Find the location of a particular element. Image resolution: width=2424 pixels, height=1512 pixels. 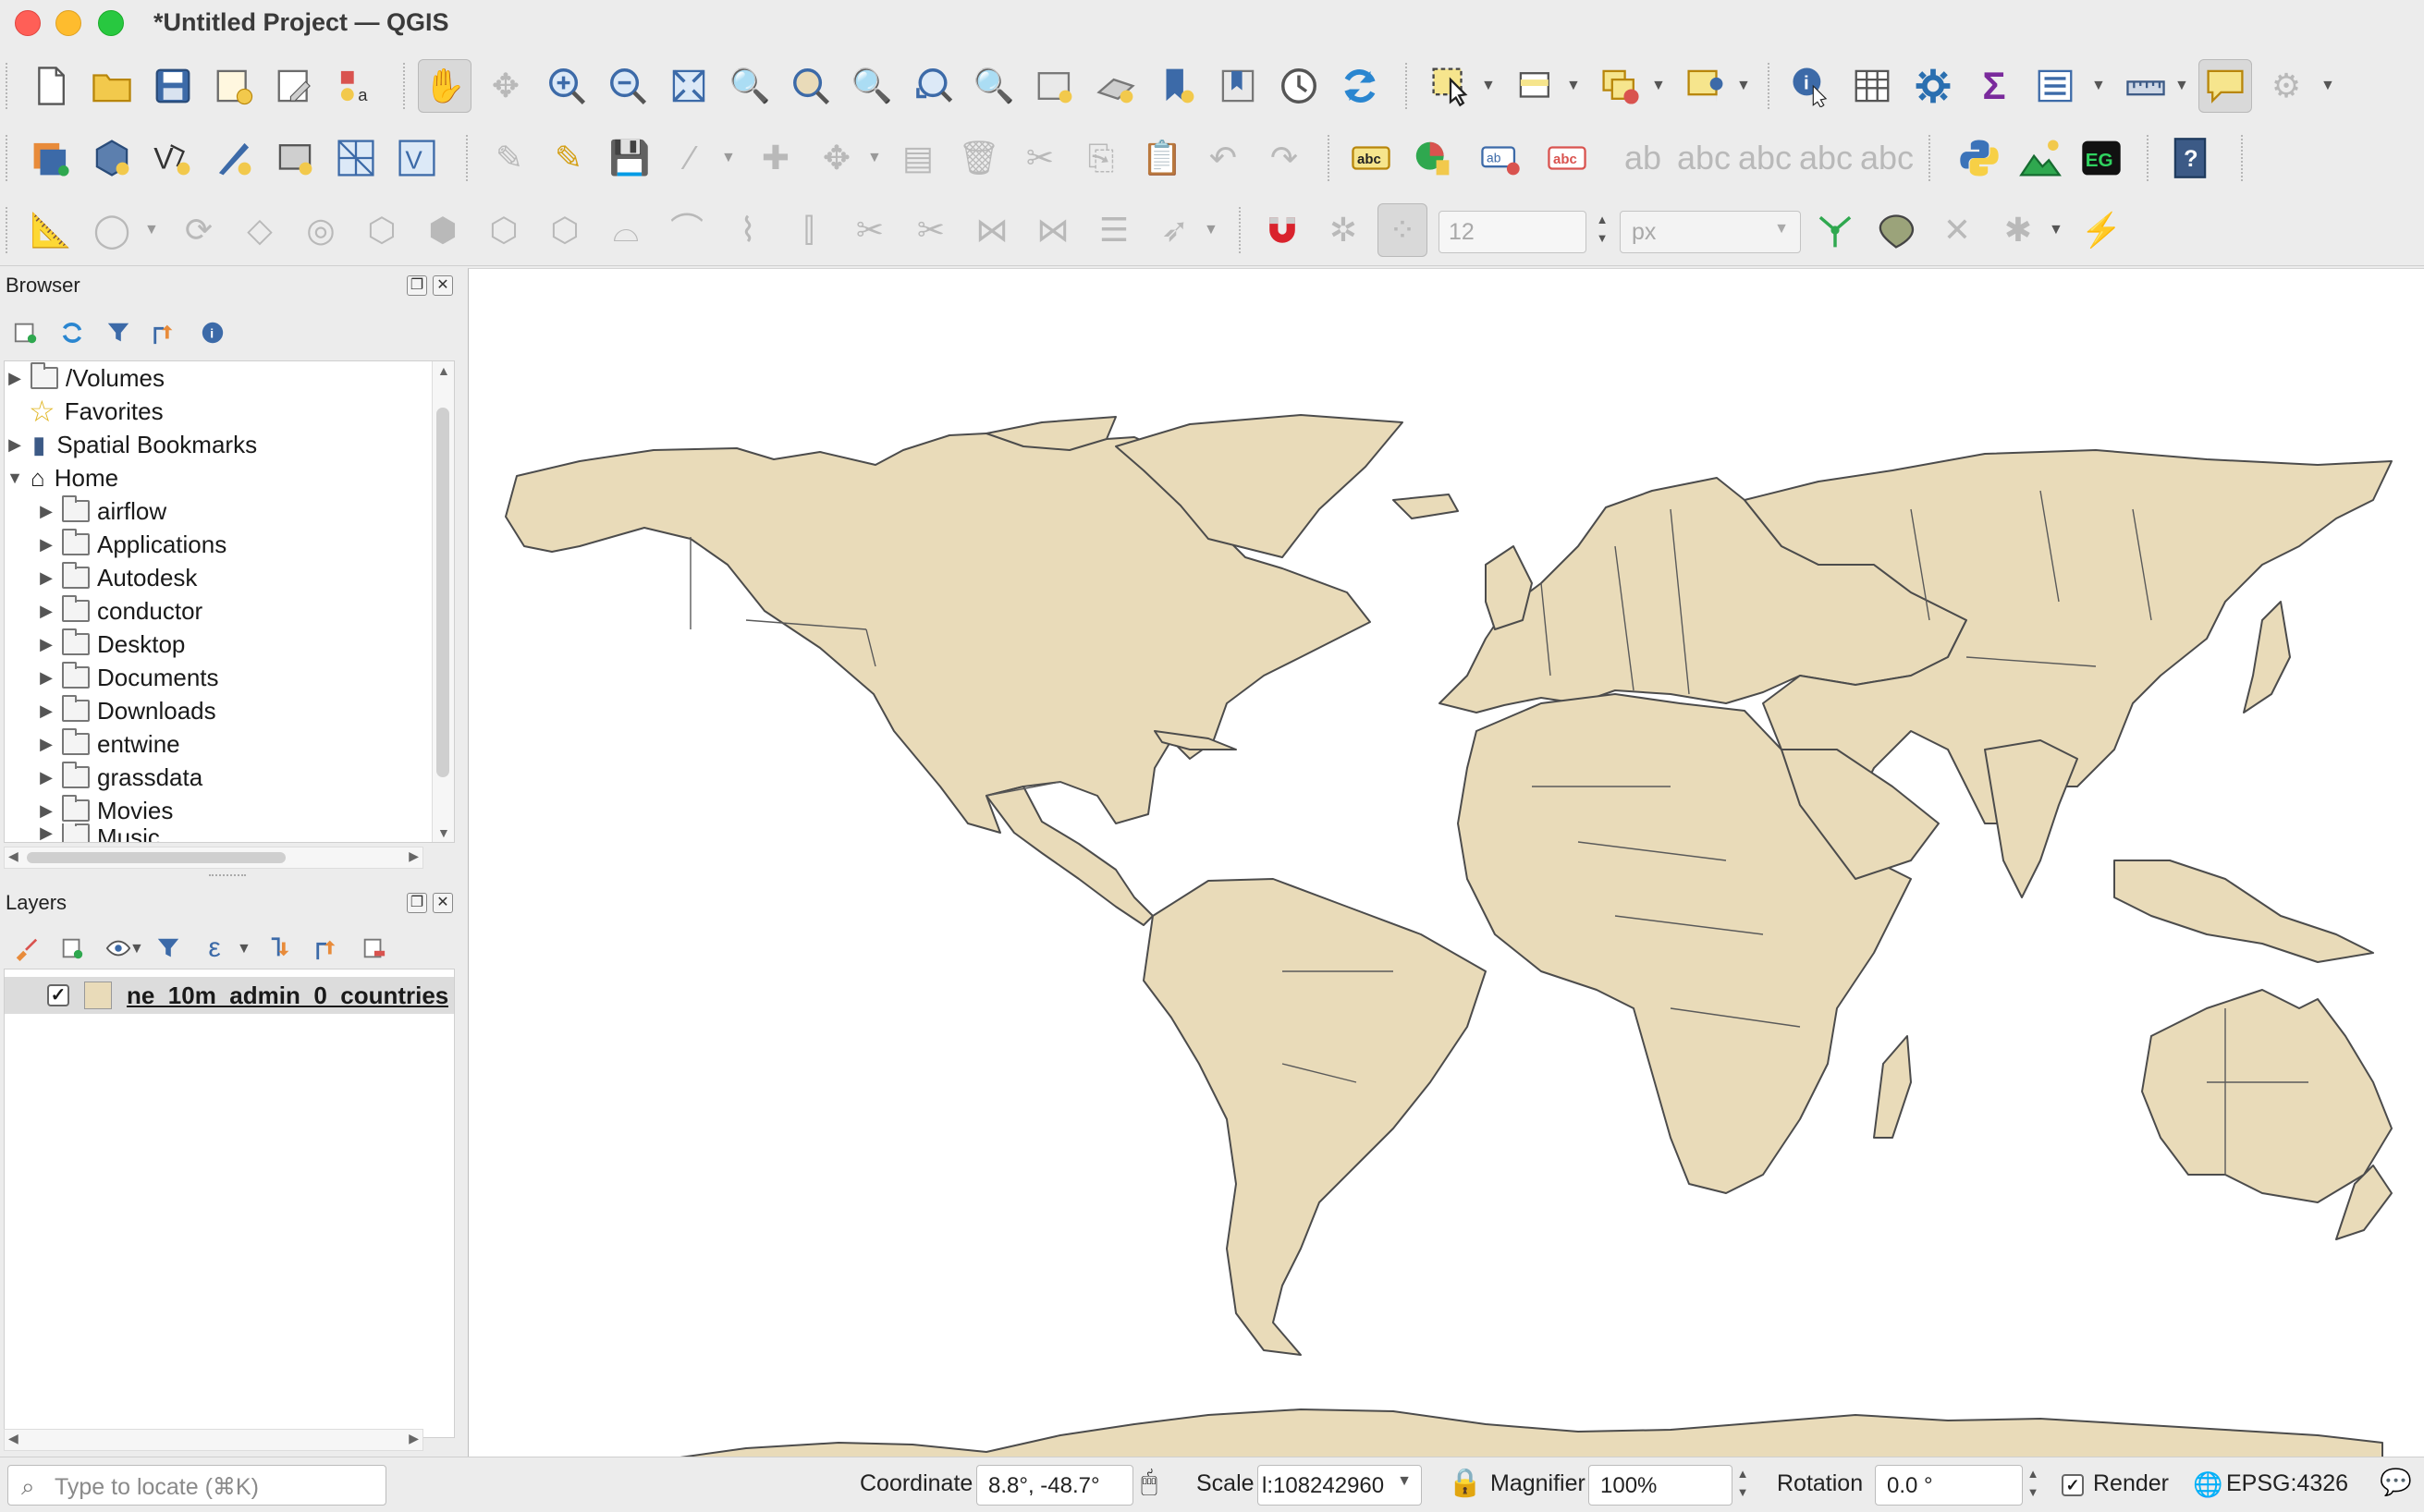

open-attribute-table-icon is located at coordinates (1872, 86).